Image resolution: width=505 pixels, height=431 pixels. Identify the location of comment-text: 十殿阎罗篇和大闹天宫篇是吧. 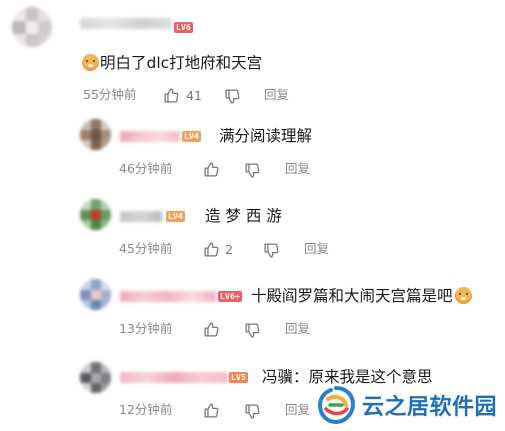
(362, 296).